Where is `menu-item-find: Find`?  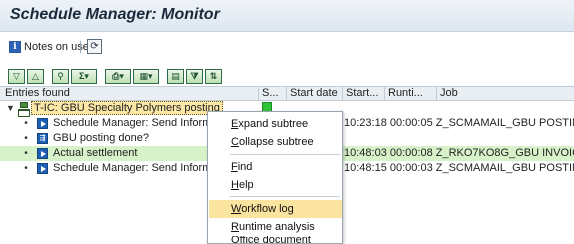 menu-item-find: Find is located at coordinates (275, 167).